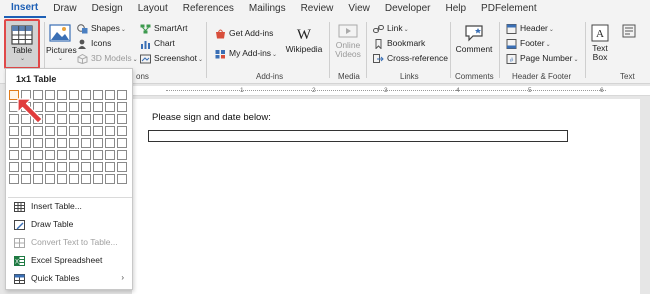 This screenshot has width=650, height=294. What do you see at coordinates (456, 9) in the screenshot?
I see `tab-help: Help` at bounding box center [456, 9].